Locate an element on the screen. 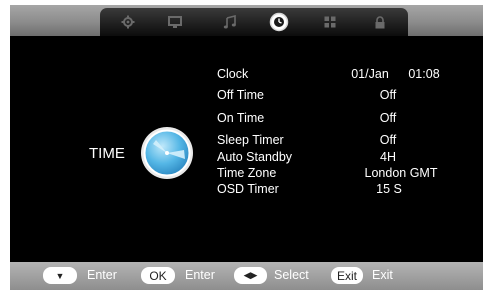 The width and height of the screenshot is (493, 295). time-zone-value: London GMT is located at coordinates (401, 173).